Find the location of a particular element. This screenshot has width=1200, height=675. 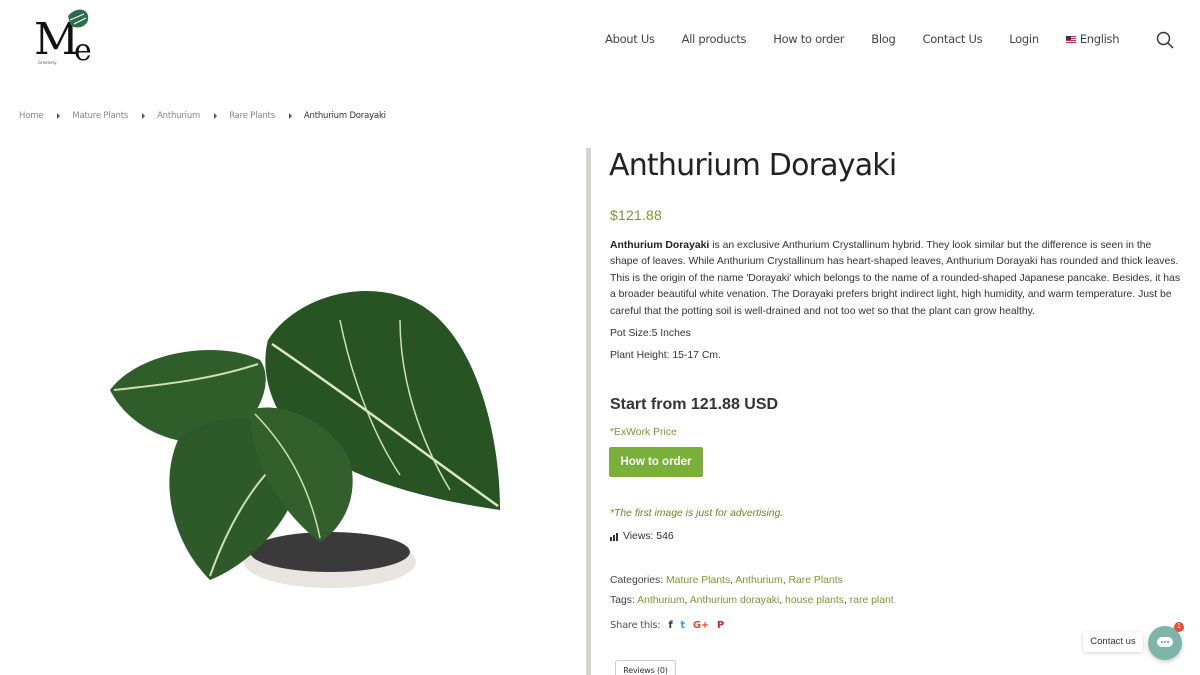

views-label: Views: 546 is located at coordinates (648, 536).